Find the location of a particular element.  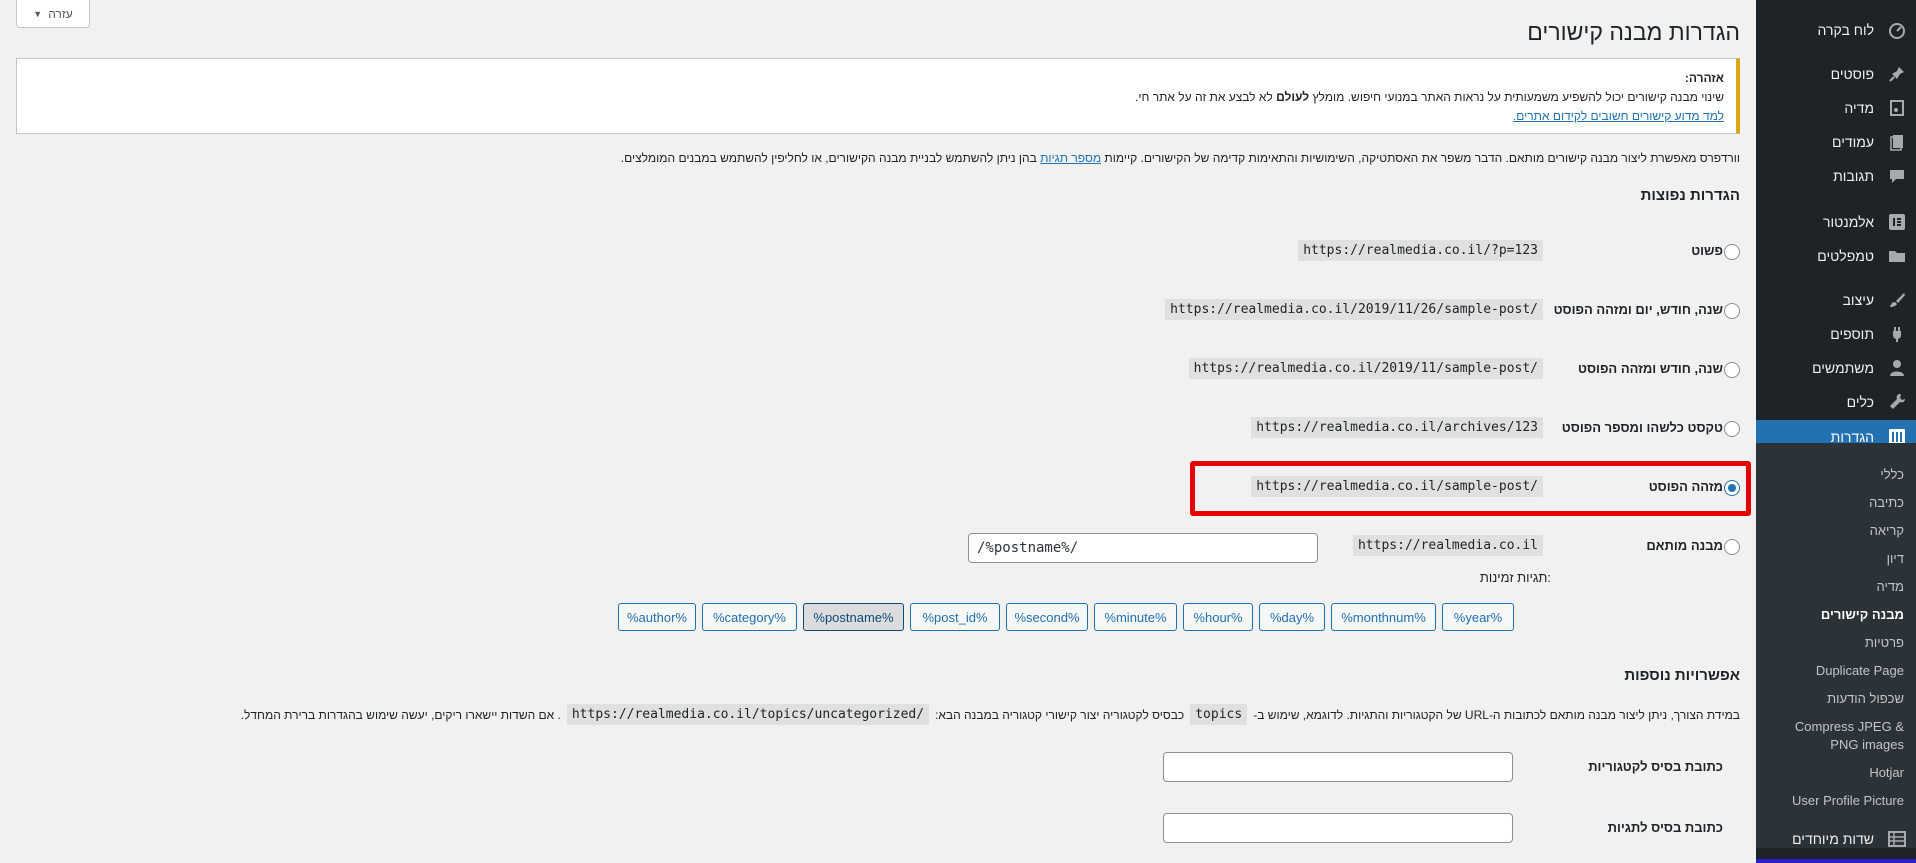

submenu-duplicate-page: Duplicate Page is located at coordinates (1836, 671).